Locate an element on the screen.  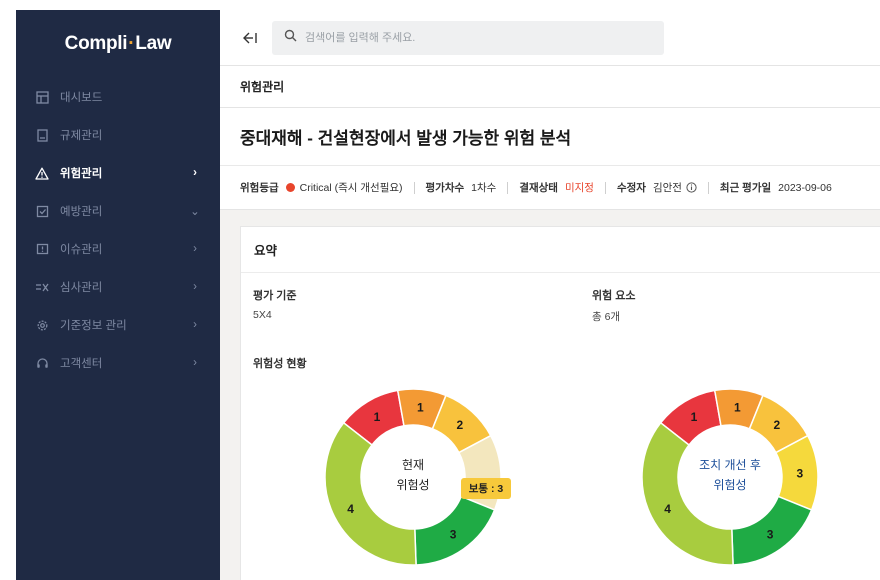
sidebar-item-label: 이슈관리 is located at coordinates (81, 250).